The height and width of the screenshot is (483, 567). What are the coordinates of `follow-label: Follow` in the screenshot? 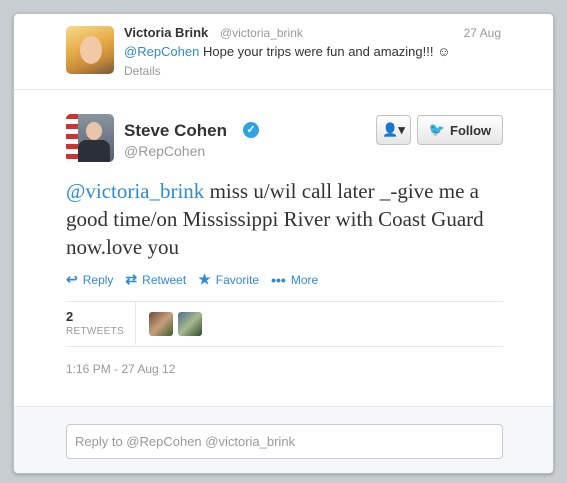 It's located at (471, 130).